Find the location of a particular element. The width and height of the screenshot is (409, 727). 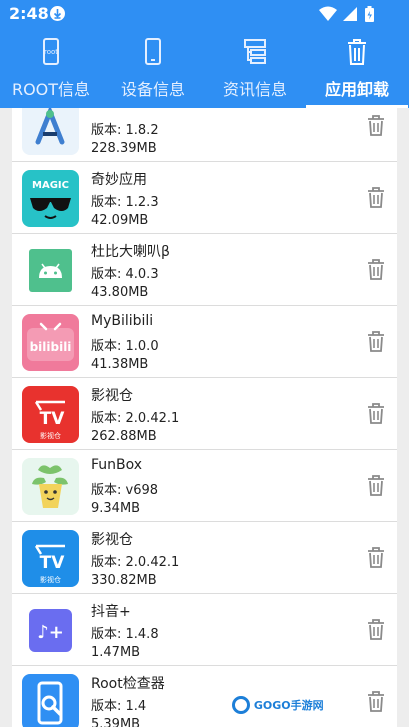

list-item: 版本: 1.8.2 228.39MB is located at coordinates (204, 135).